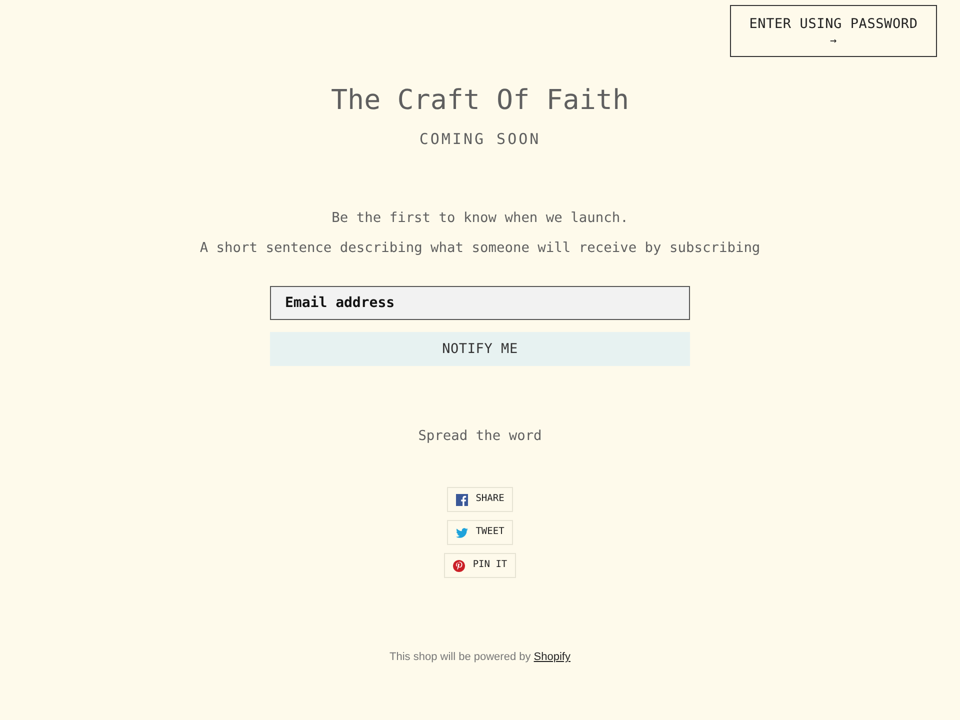 The image size is (960, 720). I want to click on bird-icon, so click(462, 533).